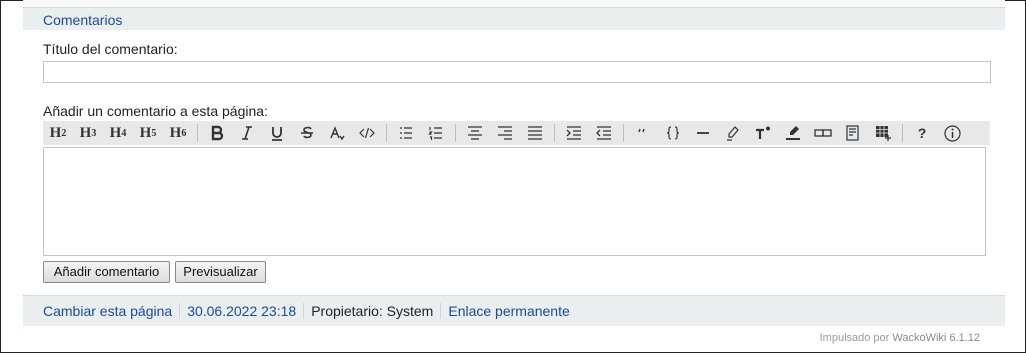 The image size is (1026, 353). Describe the element at coordinates (673, 133) in the screenshot. I see `braces-icon` at that location.